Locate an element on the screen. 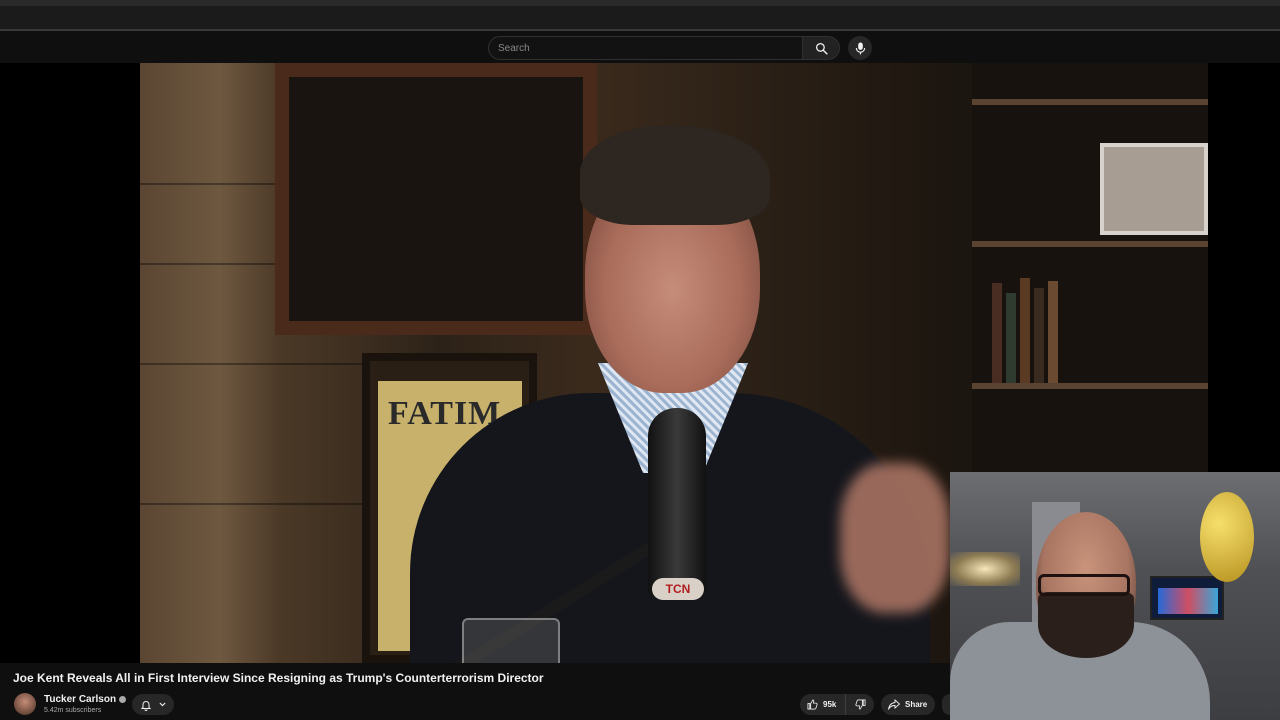 The height and width of the screenshot is (720, 1280). browser-chrome-strip is located at coordinates (640, 15).